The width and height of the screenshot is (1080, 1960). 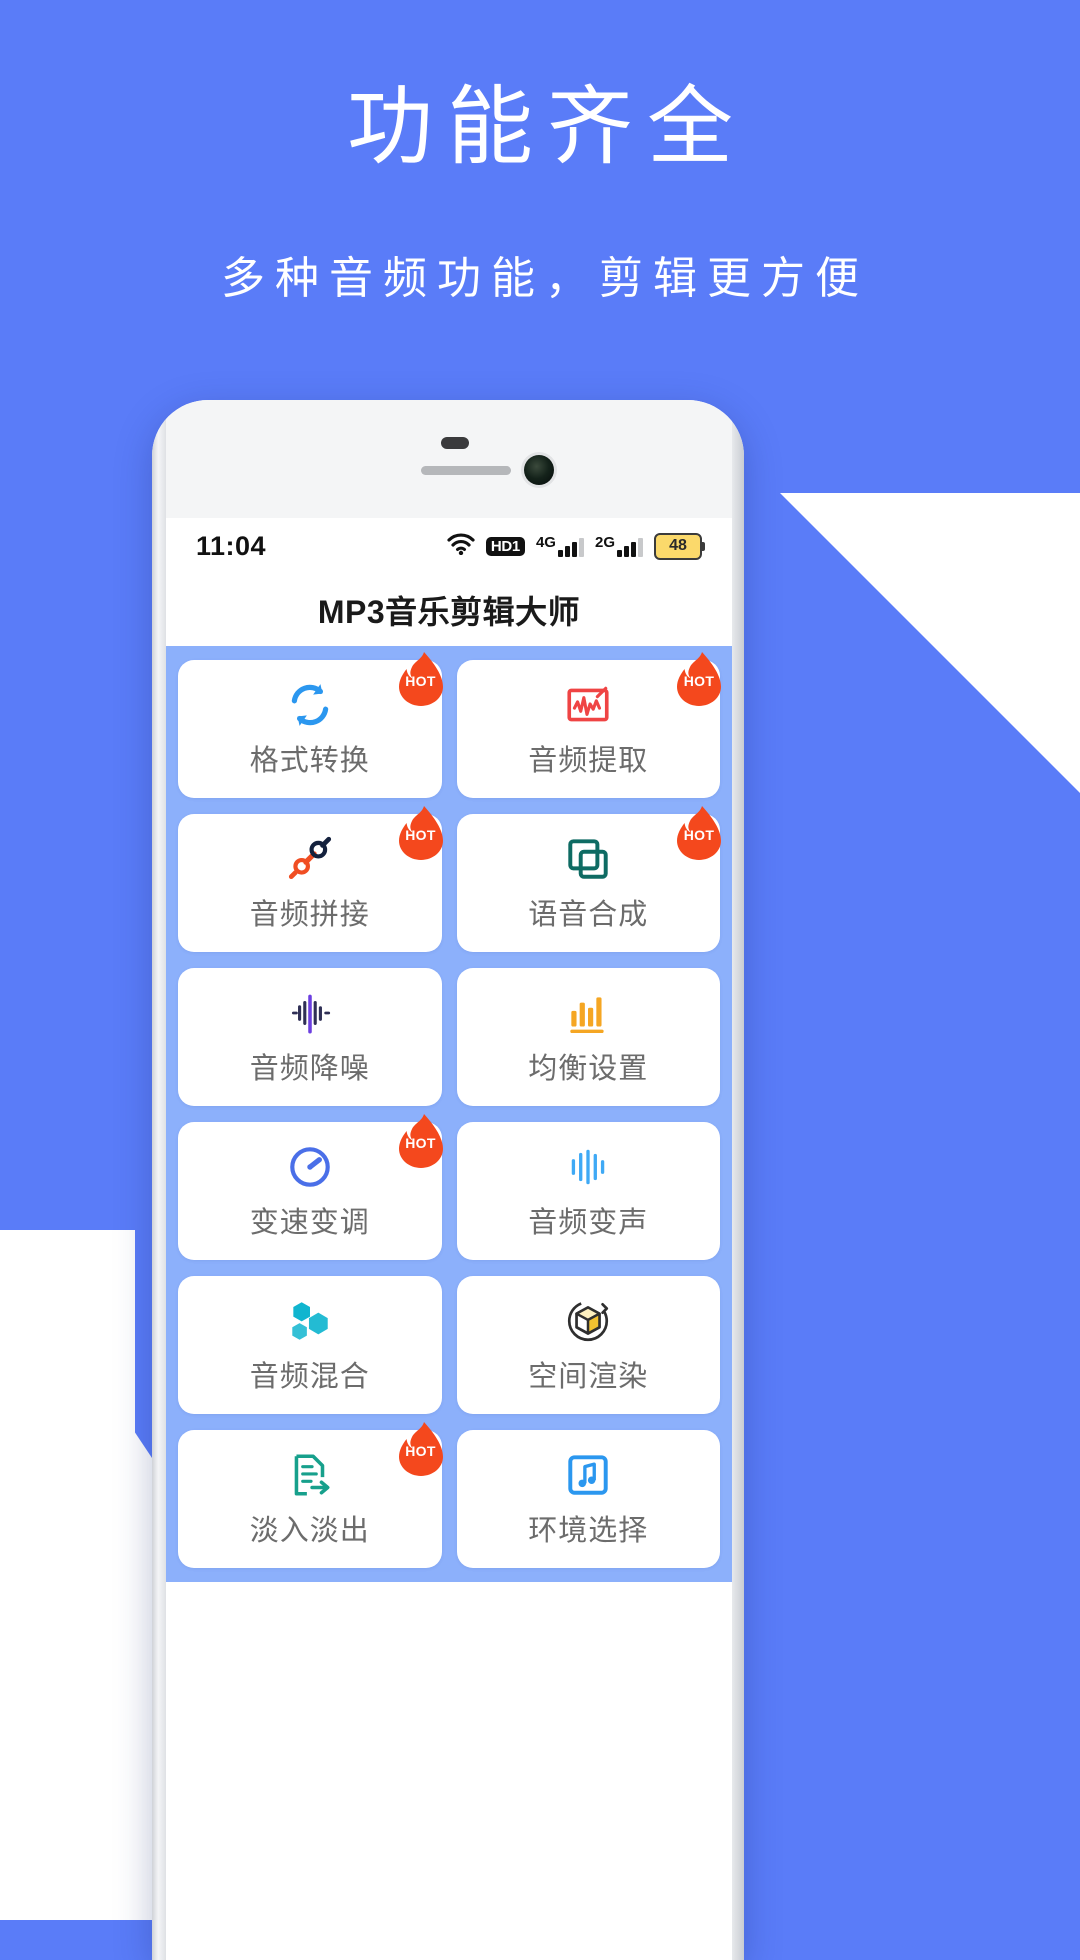 What do you see at coordinates (588, 705) in the screenshot?
I see `waveform-frame-icon` at bounding box center [588, 705].